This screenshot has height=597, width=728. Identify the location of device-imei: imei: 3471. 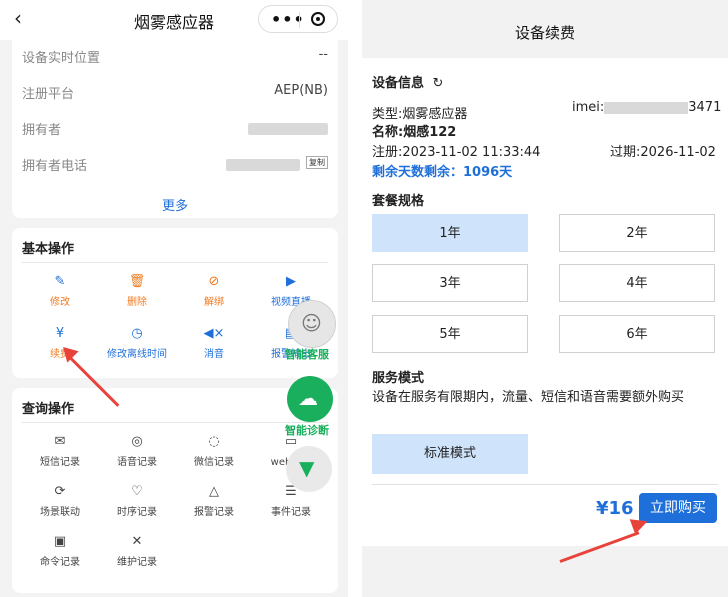
(646, 107).